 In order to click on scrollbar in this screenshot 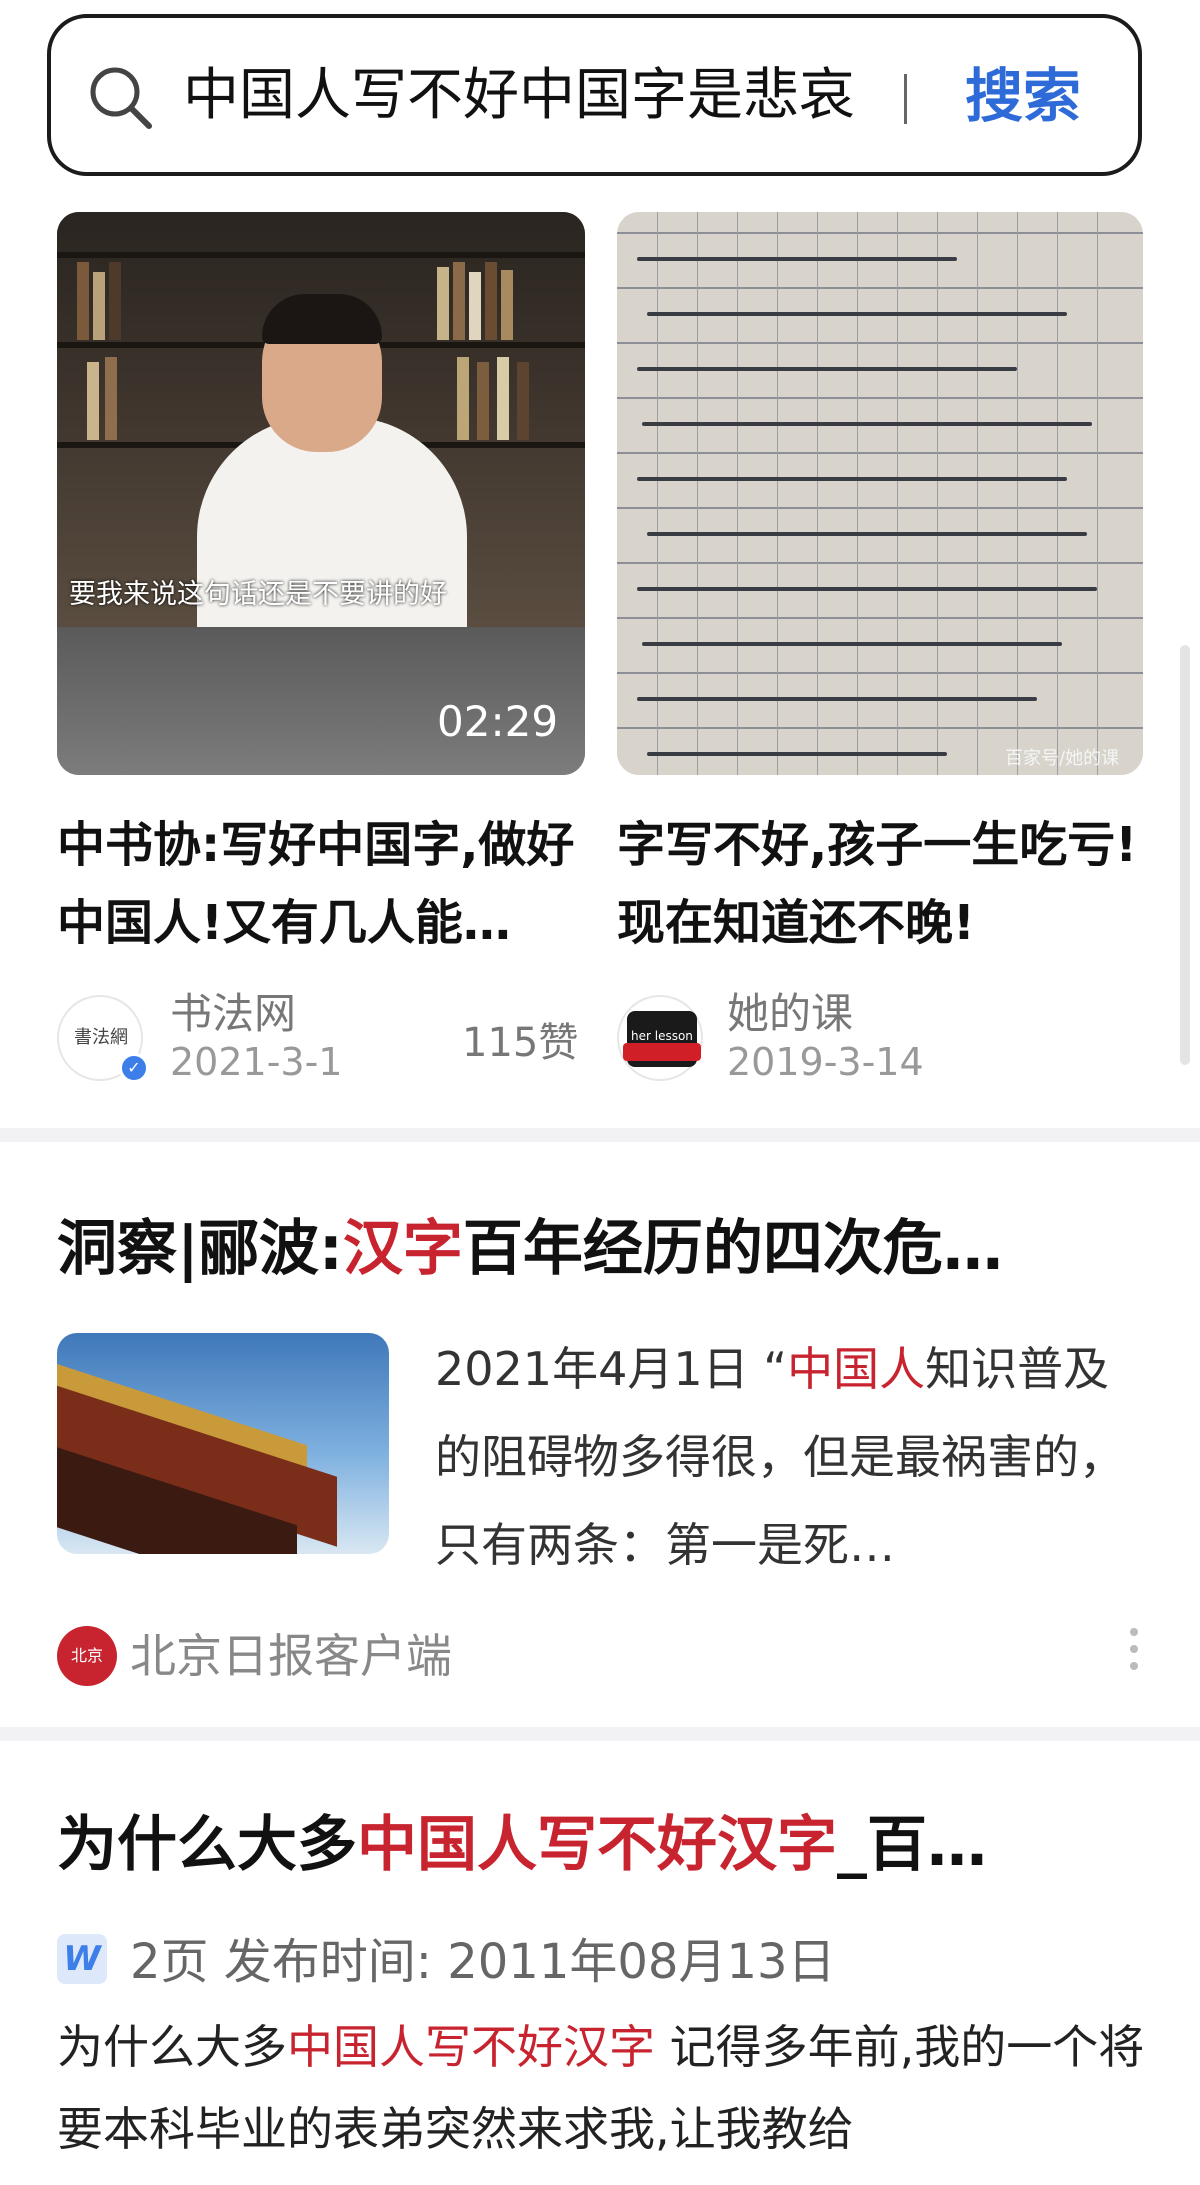, I will do `click(1185, 855)`.